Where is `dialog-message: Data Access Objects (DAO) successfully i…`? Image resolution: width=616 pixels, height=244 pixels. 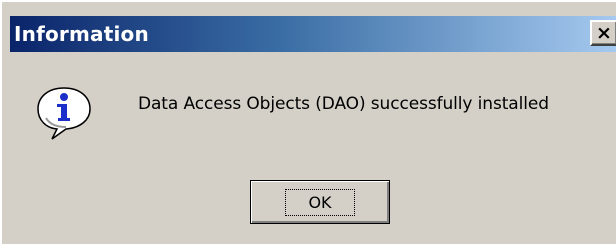 dialog-message: Data Access Objects (DAO) successfully i… is located at coordinates (343, 104).